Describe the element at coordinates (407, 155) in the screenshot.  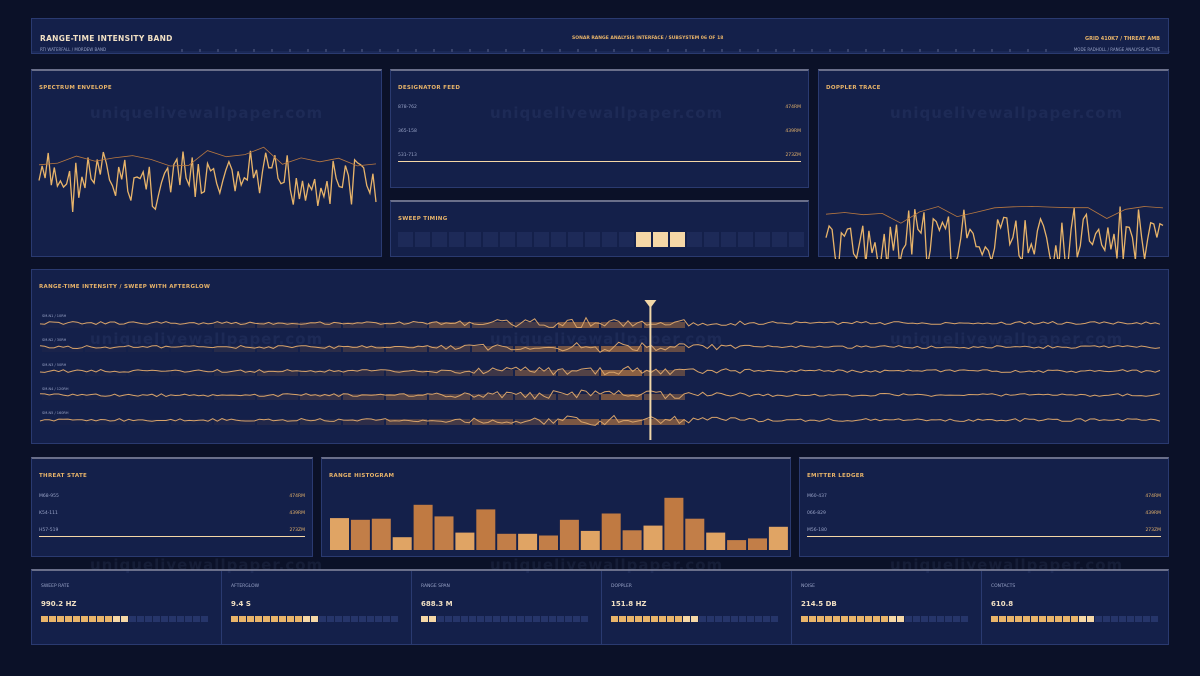
I see `designator-row-label: 531-713` at that location.